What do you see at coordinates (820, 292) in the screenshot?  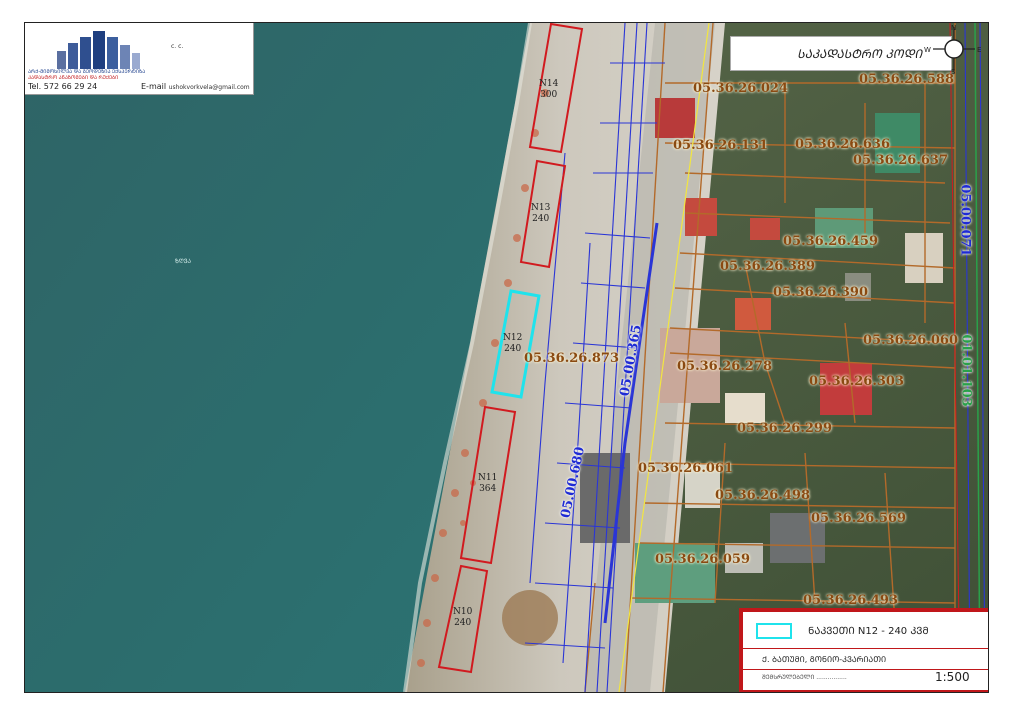 I see `parcel-label: 05.36.26.390` at bounding box center [820, 292].